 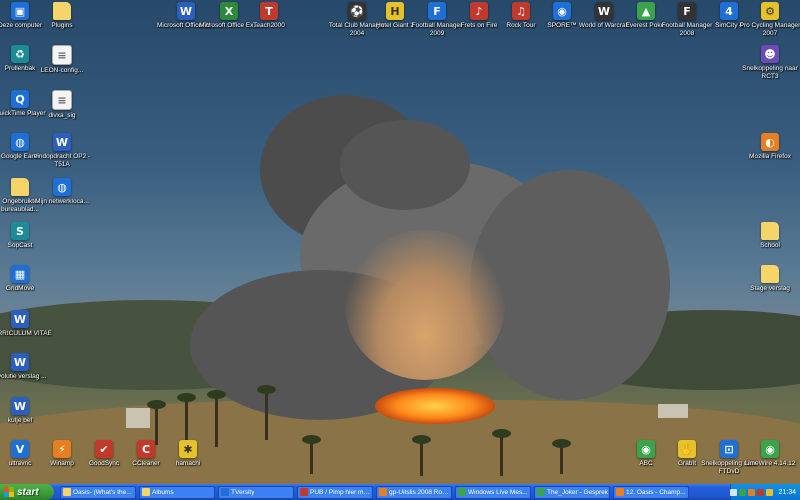 I want to click on clock: 21:34, so click(x=787, y=492).